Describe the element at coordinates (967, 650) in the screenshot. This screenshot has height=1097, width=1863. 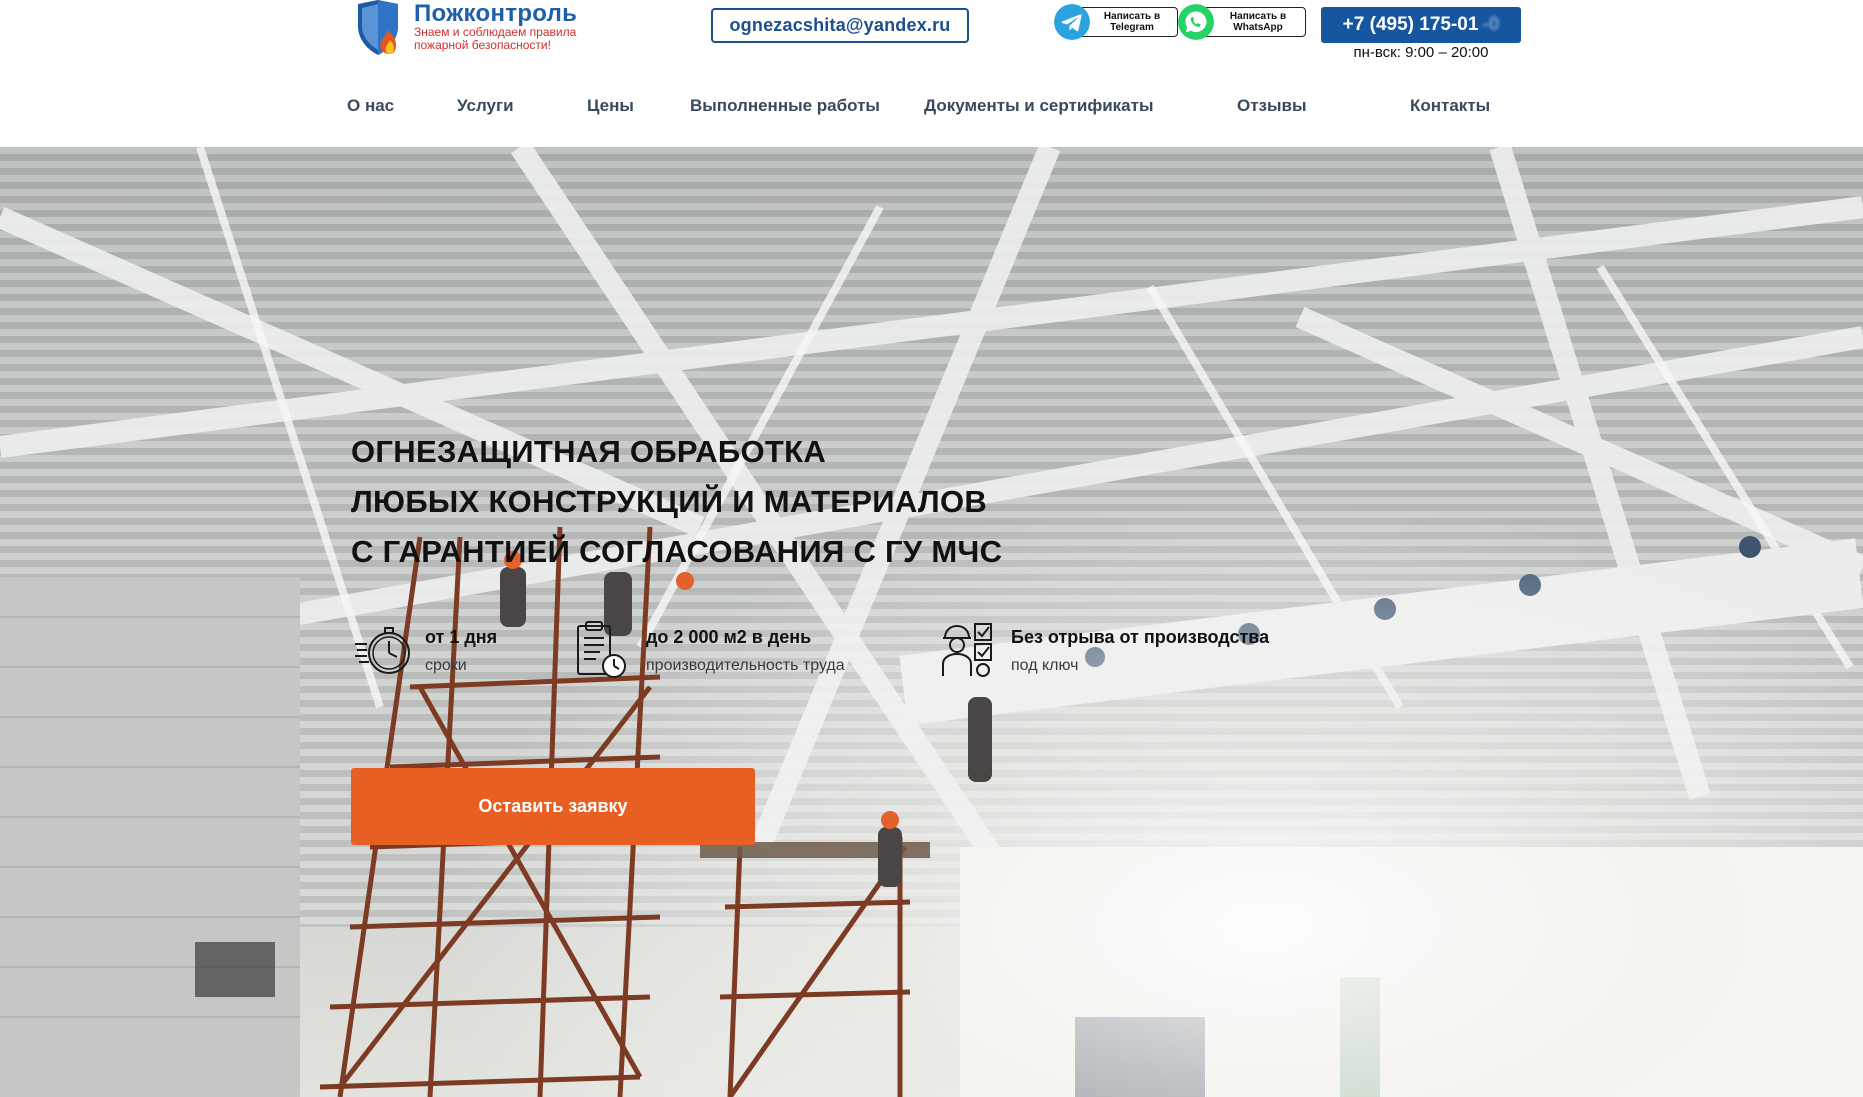
I see `worker-checklist-icon` at that location.